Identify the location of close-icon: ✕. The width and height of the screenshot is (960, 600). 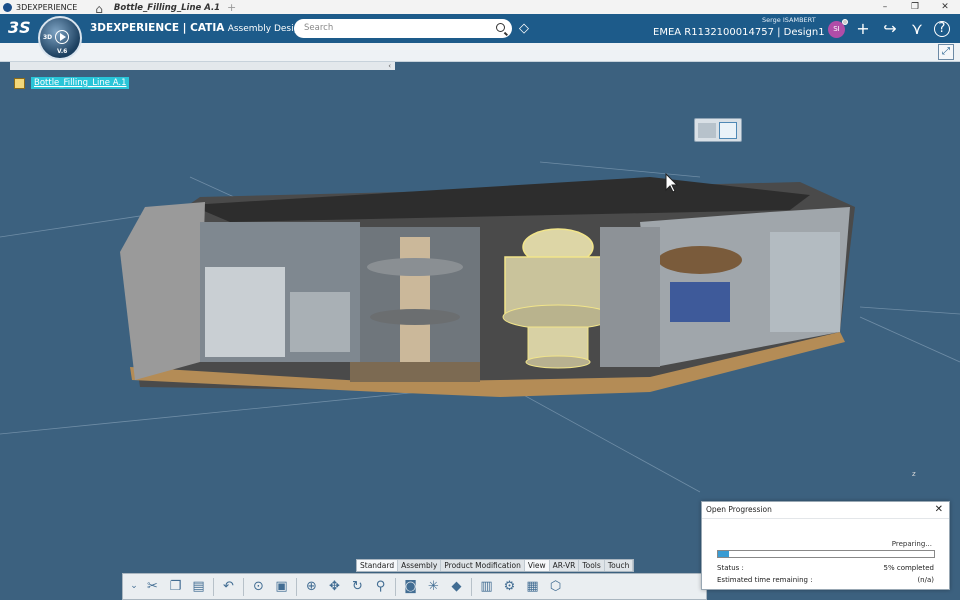
(939, 510).